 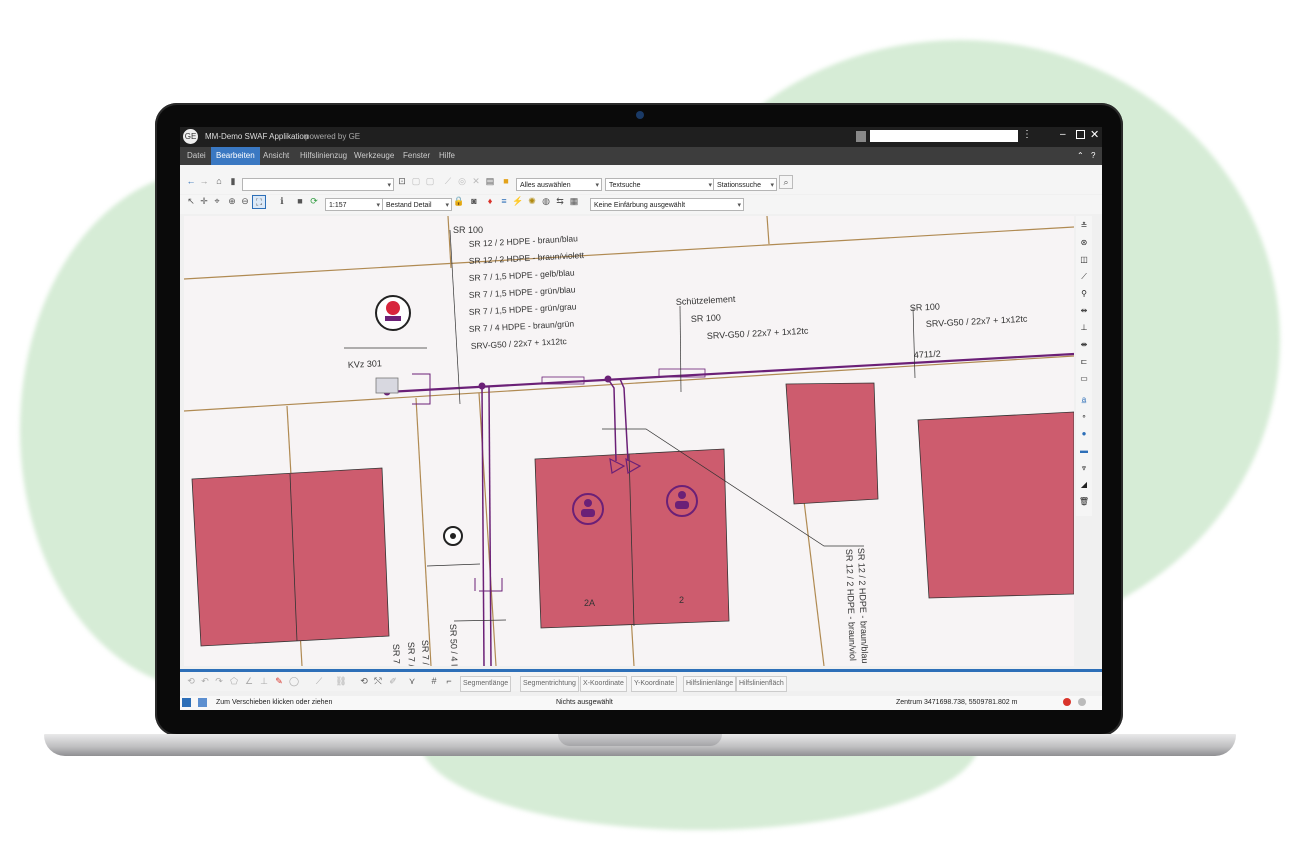 What do you see at coordinates (490, 181) in the screenshot?
I see `layers-icon: ▤` at bounding box center [490, 181].